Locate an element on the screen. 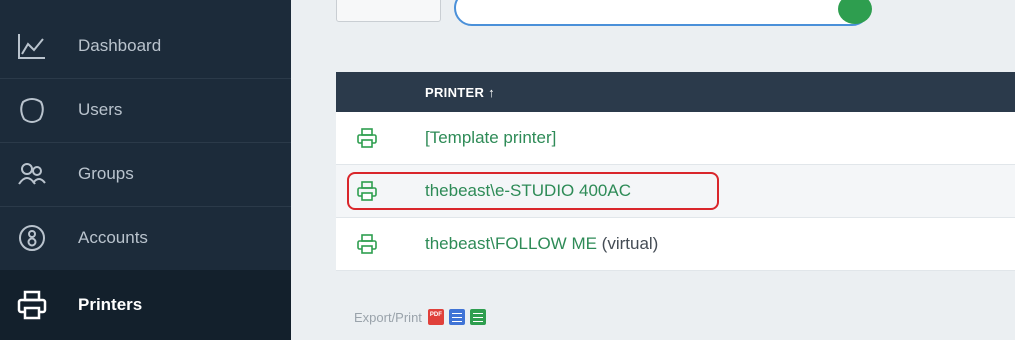 The height and width of the screenshot is (340, 1015). sort-ascending-icon: ↑ is located at coordinates (491, 92).